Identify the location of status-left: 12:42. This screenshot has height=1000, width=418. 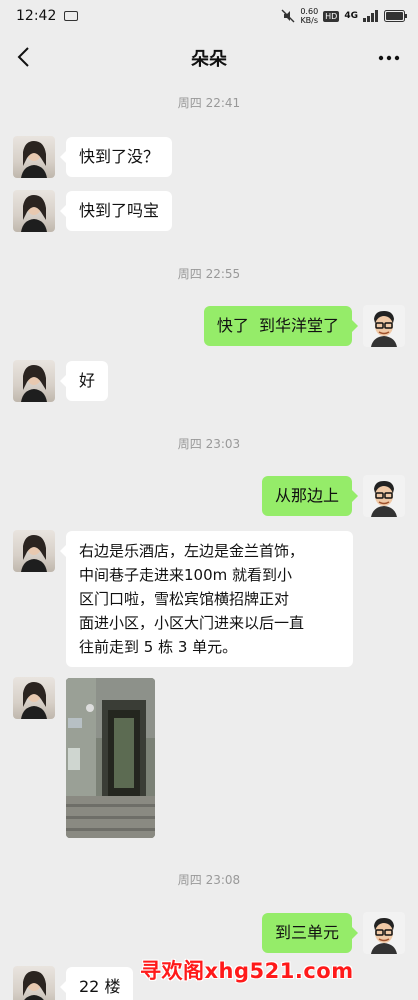
(47, 16).